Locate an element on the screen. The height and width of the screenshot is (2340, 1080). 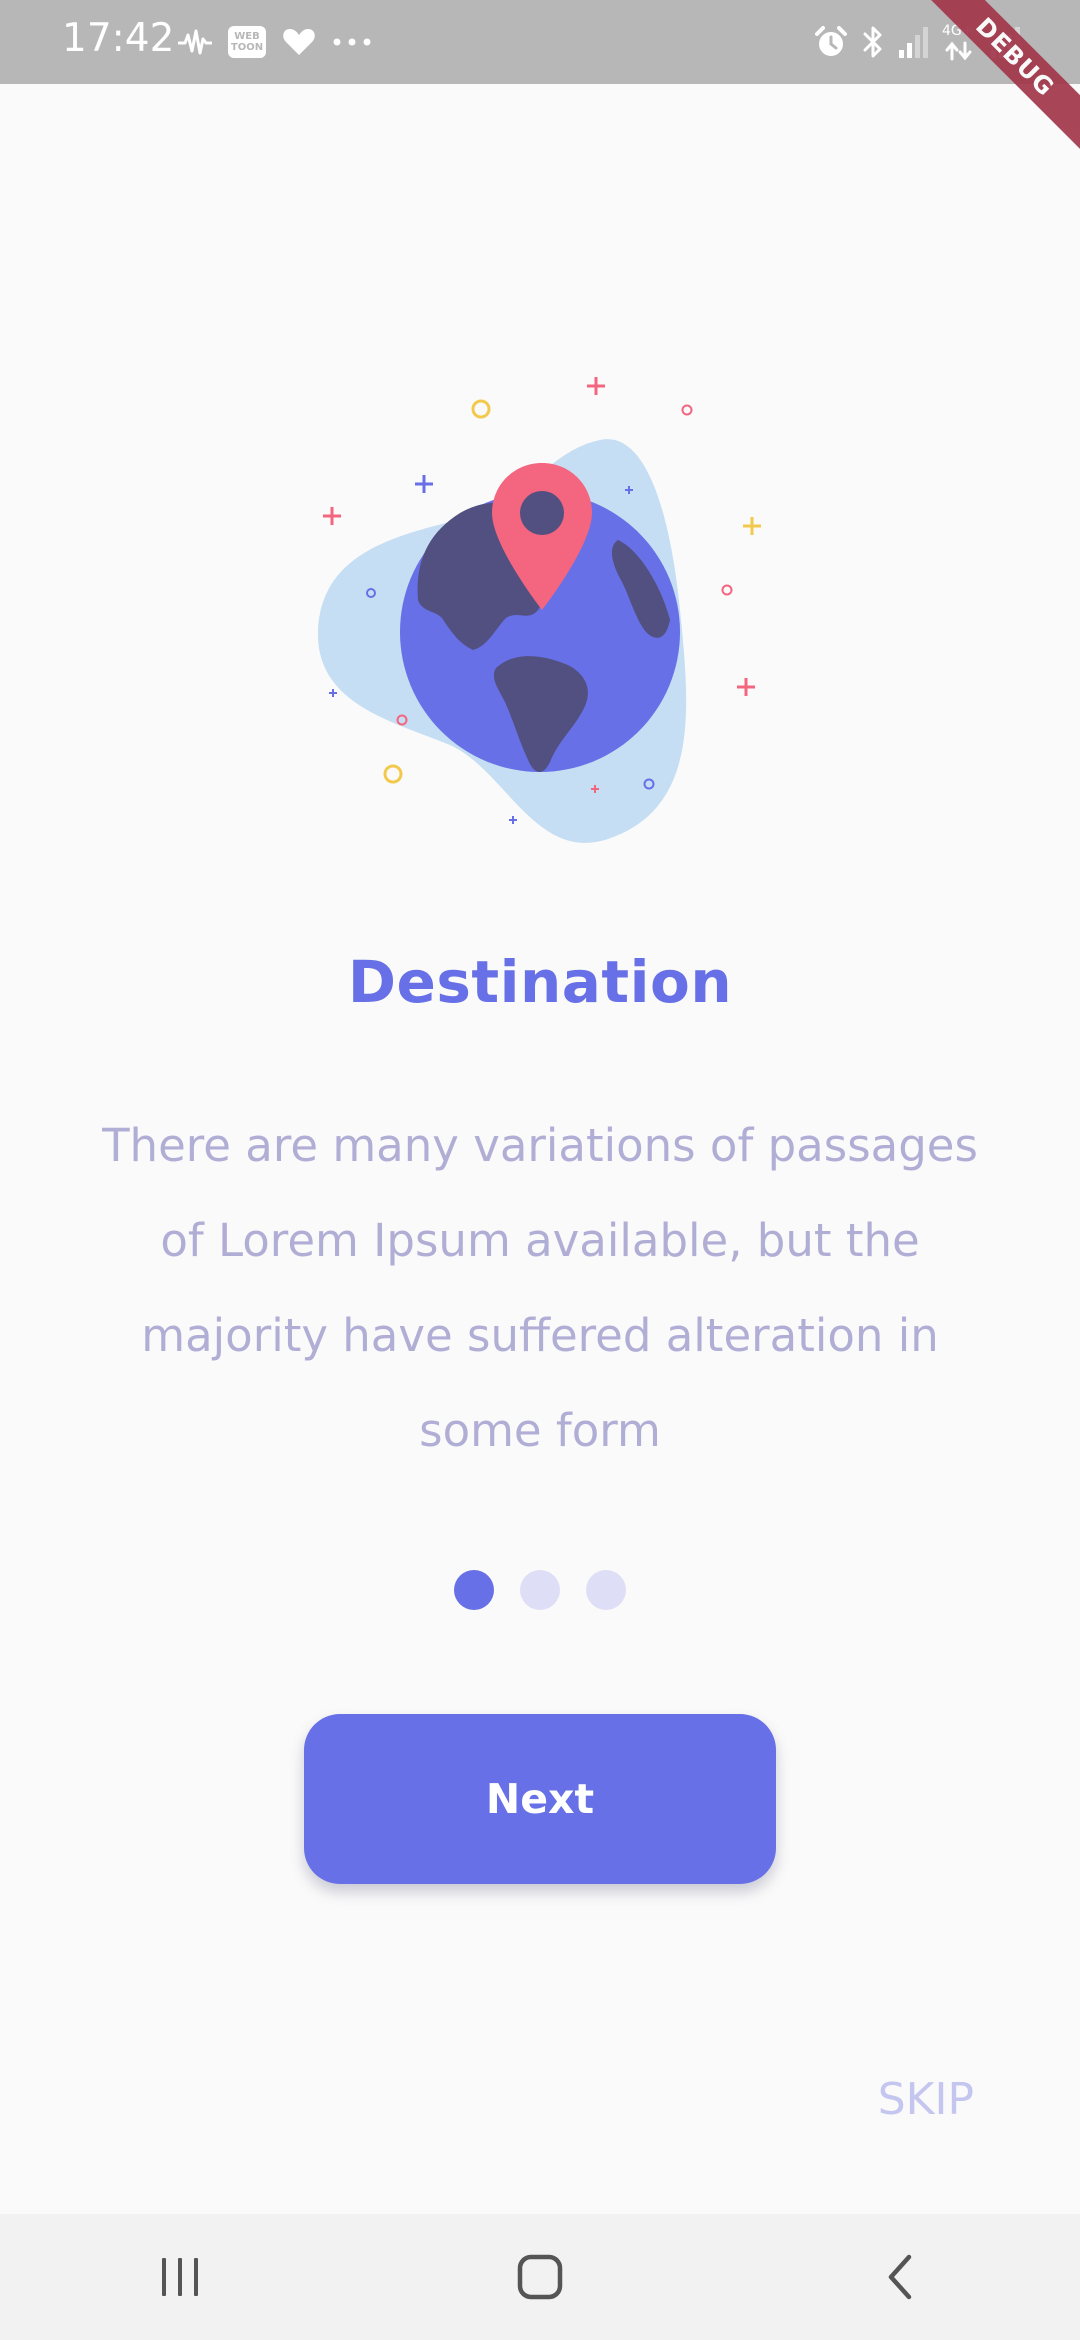
next-button: Next is located at coordinates (540, 1799).